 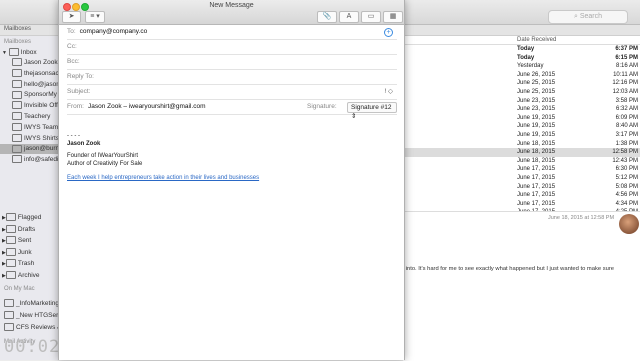 I want to click on table-row: June 26, 2015 10:11 AM, so click(x=521, y=75).